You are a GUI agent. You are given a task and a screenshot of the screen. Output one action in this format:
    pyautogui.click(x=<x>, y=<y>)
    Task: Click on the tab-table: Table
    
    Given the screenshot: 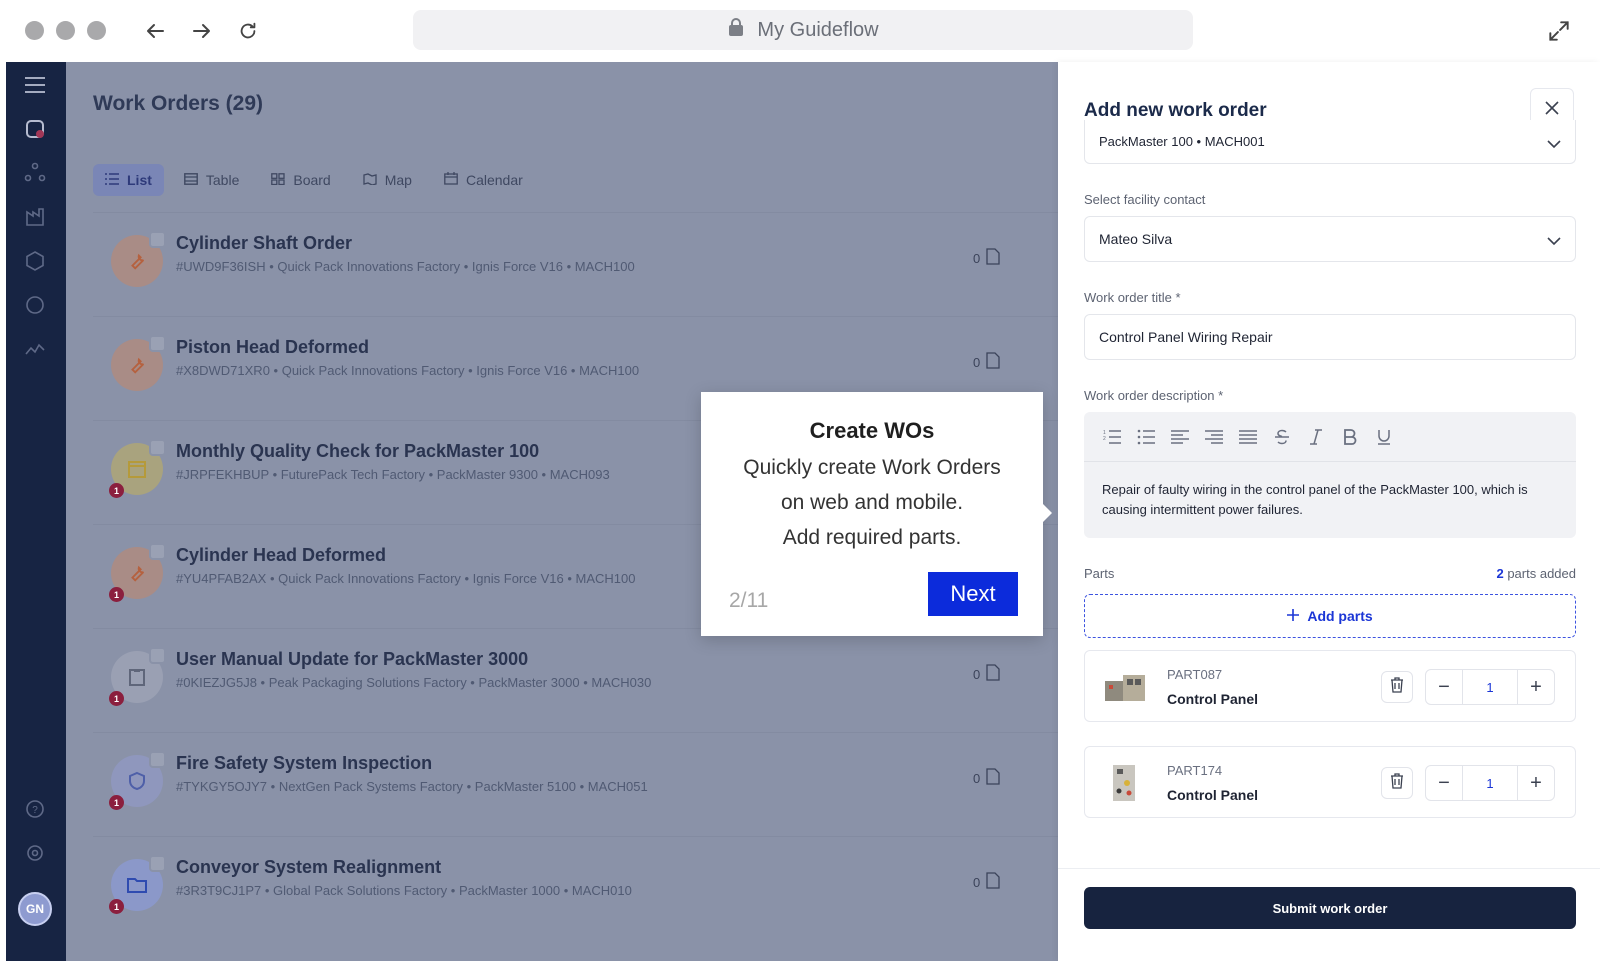 What is the action you would take?
    pyautogui.click(x=211, y=180)
    